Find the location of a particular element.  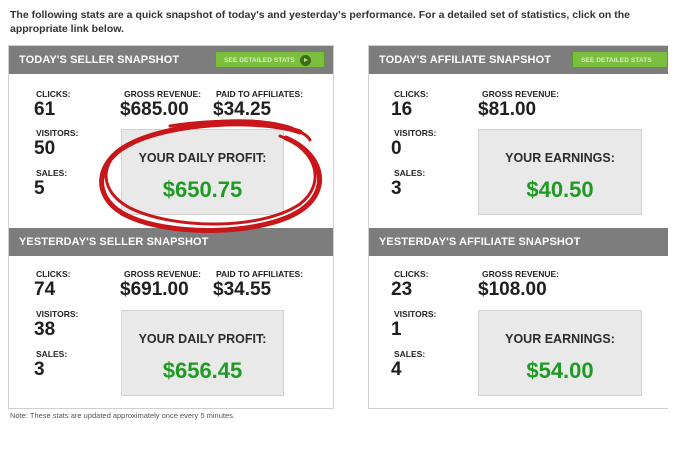

earnings-value: $54.00 is located at coordinates (560, 370).